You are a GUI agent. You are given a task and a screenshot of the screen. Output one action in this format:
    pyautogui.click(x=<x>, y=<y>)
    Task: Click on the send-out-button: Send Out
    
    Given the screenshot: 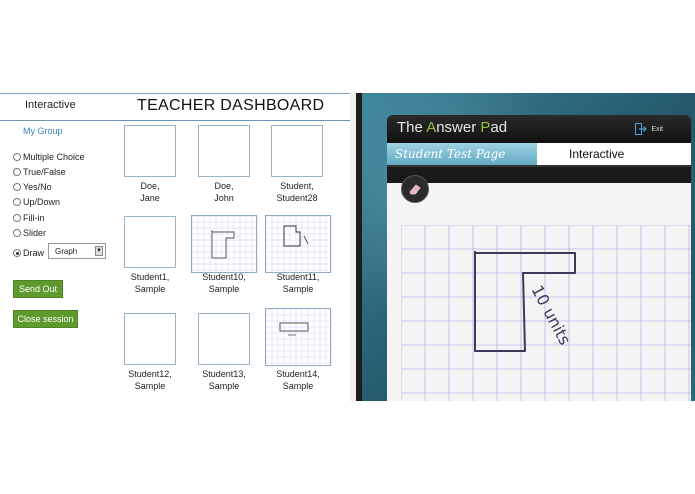 What is the action you would take?
    pyautogui.click(x=38, y=289)
    